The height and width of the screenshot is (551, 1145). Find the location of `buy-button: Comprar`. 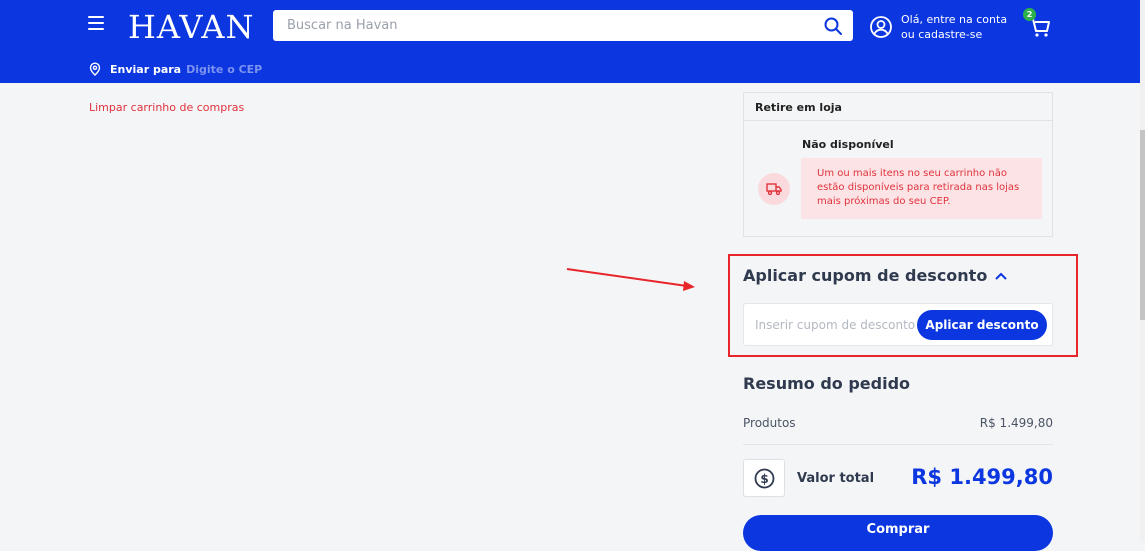

buy-button: Comprar is located at coordinates (898, 533).